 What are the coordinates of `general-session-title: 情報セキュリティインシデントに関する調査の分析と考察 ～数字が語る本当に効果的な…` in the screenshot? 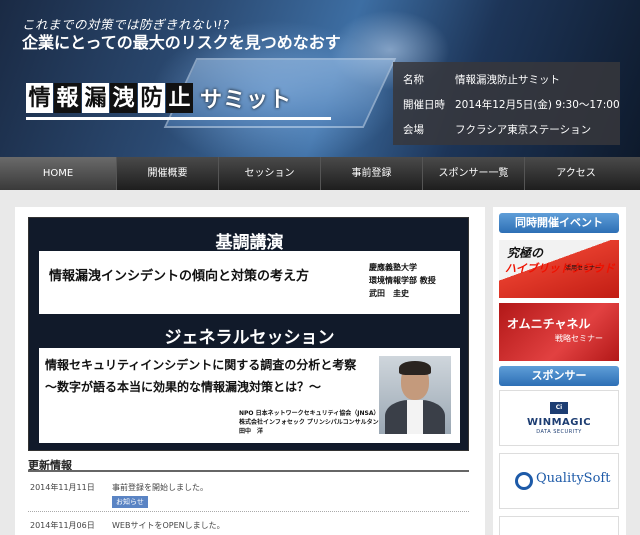 It's located at (200, 376).